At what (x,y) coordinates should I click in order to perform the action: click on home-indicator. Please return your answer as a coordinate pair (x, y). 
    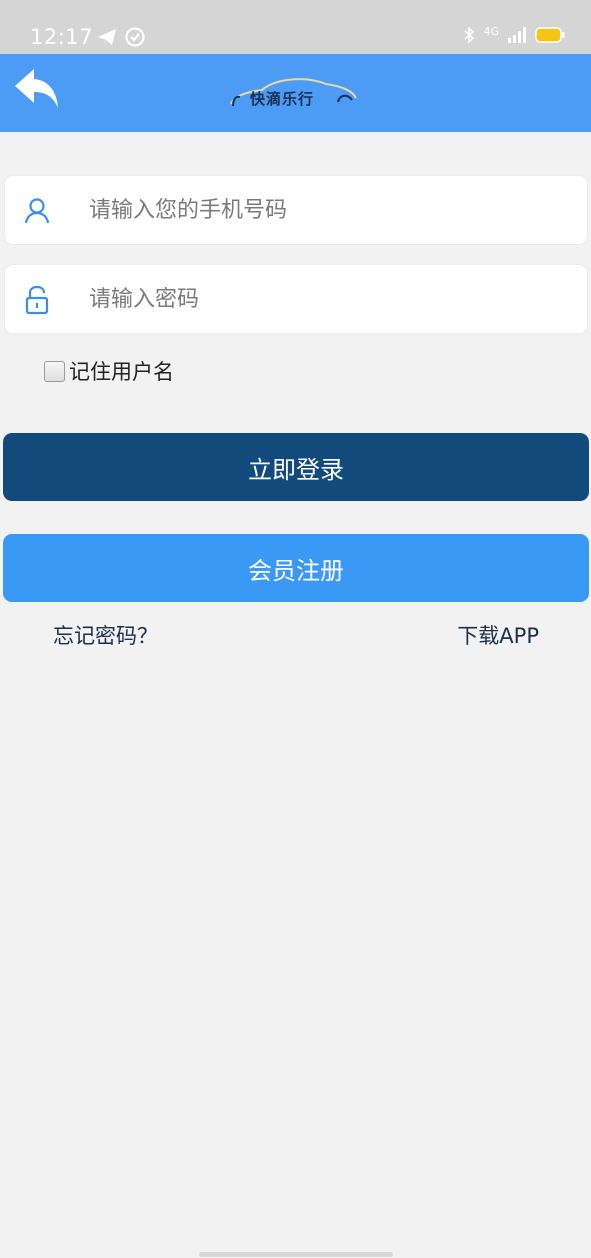
    Looking at the image, I should click on (296, 1254).